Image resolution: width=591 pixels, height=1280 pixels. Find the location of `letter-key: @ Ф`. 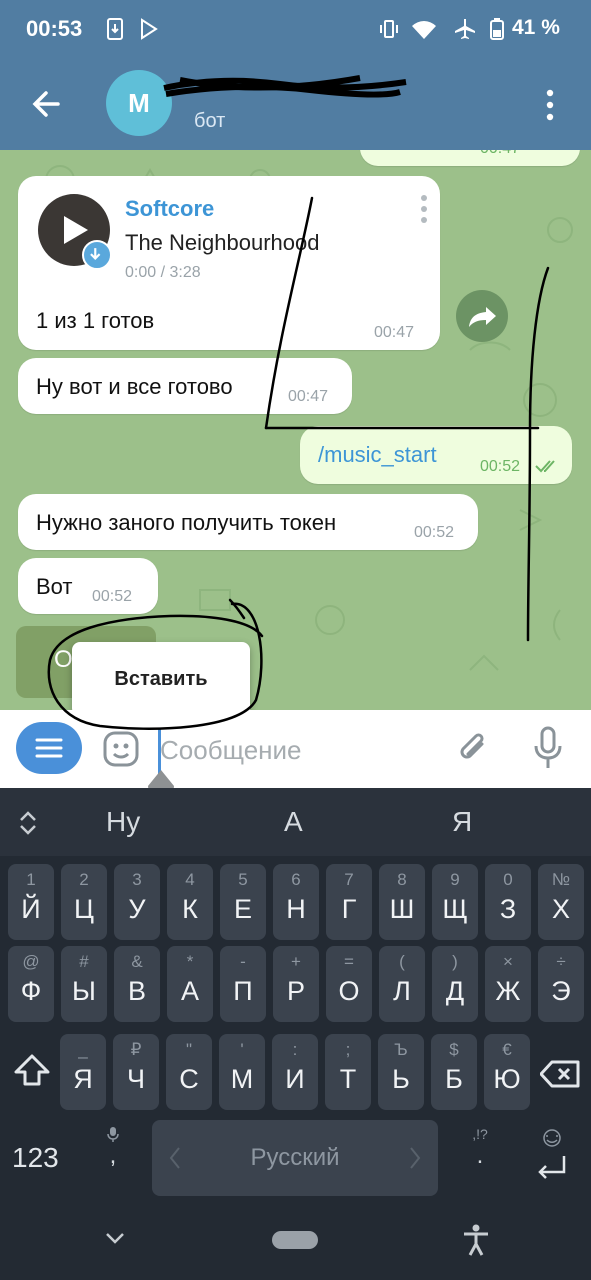

letter-key: @ Ф is located at coordinates (31, 984).